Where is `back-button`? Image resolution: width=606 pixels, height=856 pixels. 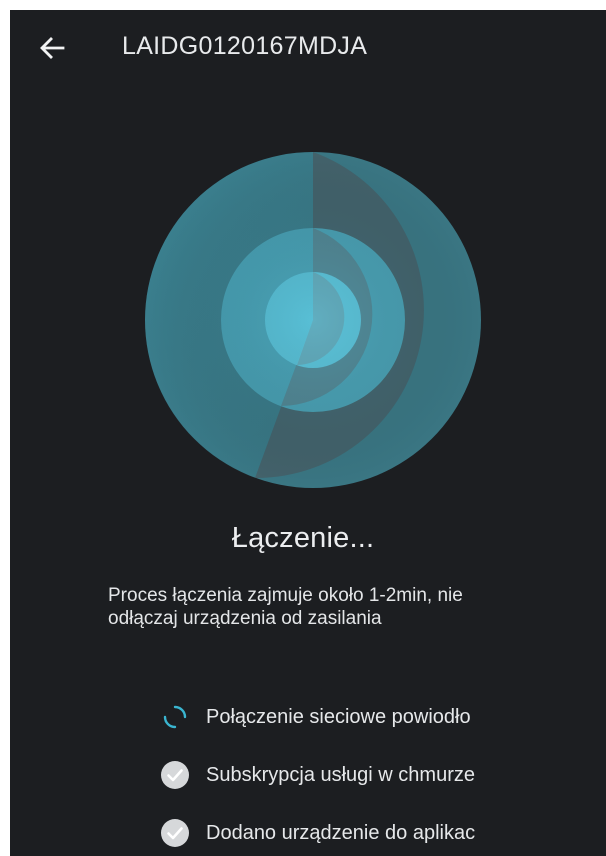
back-button is located at coordinates (52, 48).